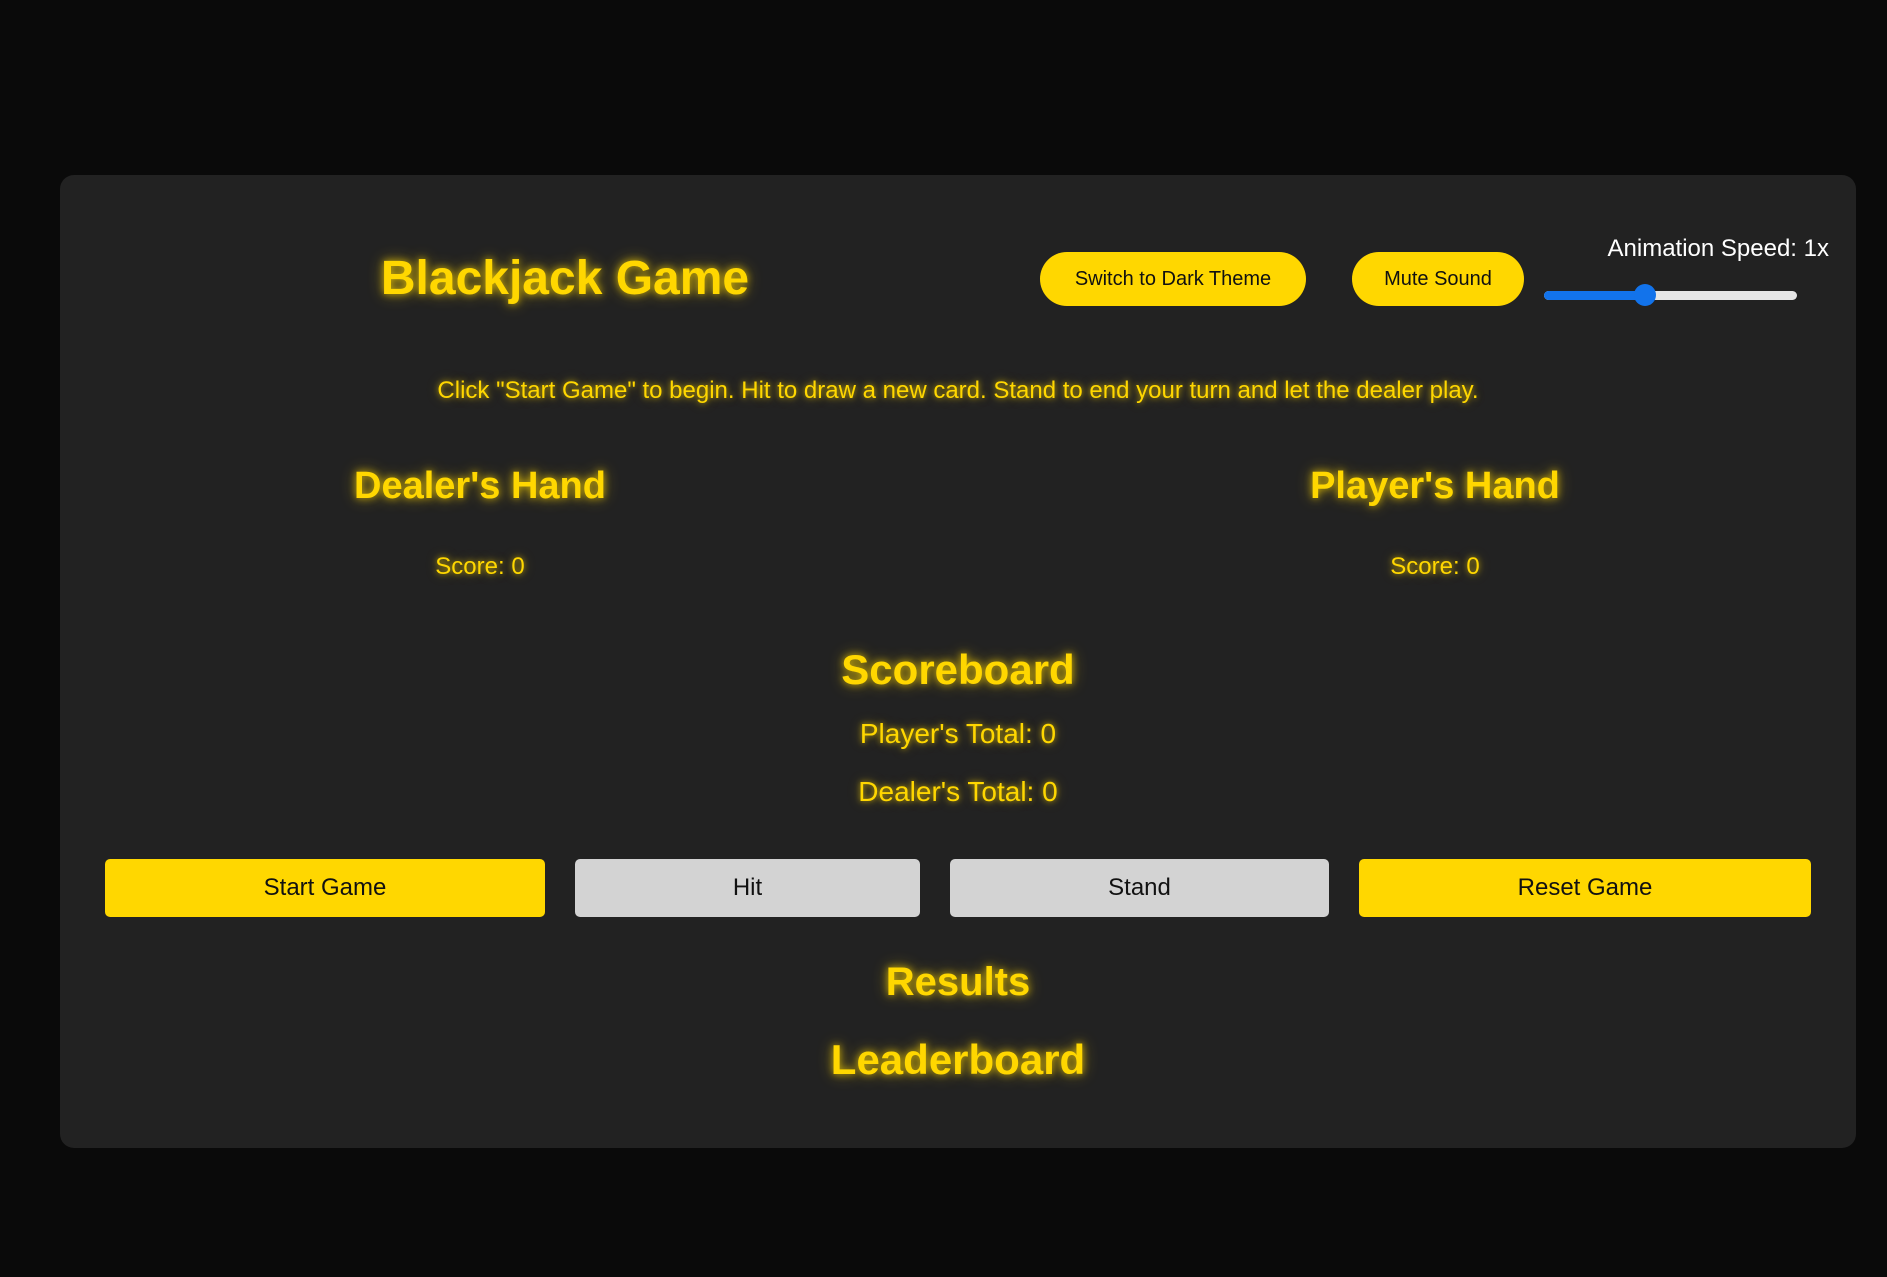  What do you see at coordinates (1435, 521) in the screenshot?
I see `player-hand-section: Player's Hand Score: 0` at bounding box center [1435, 521].